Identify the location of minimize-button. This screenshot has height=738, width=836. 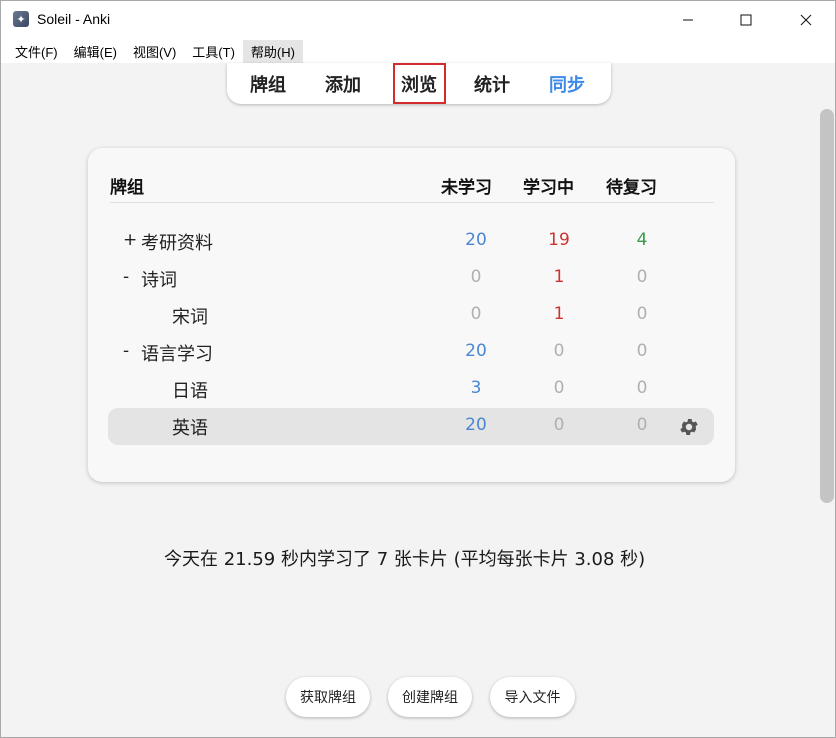
(688, 20).